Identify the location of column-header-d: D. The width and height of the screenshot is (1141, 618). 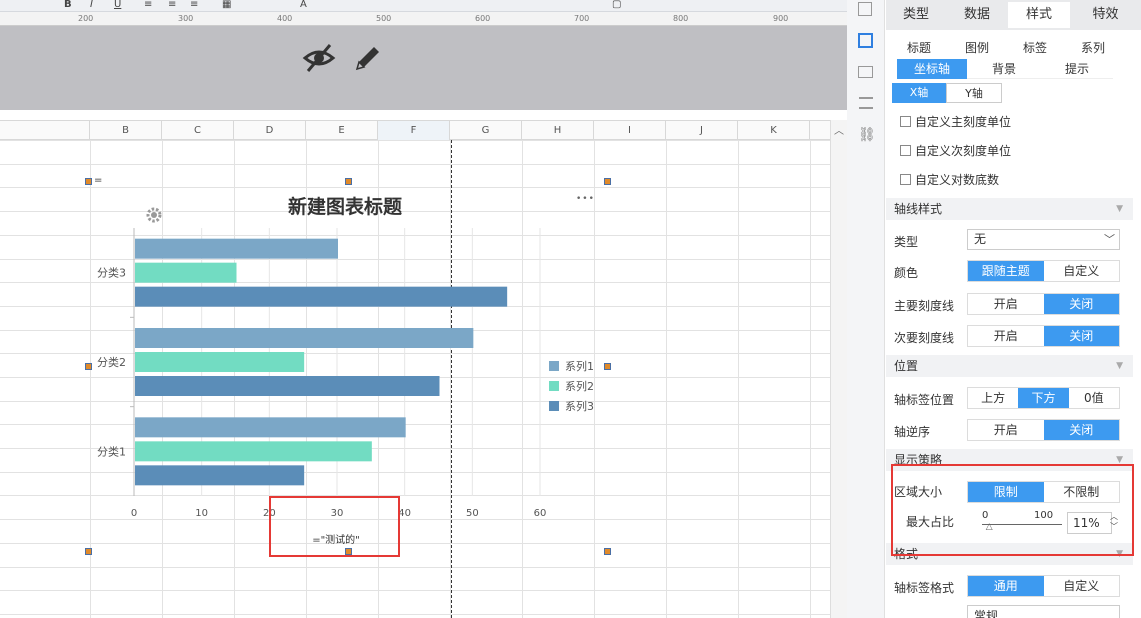
(270, 131).